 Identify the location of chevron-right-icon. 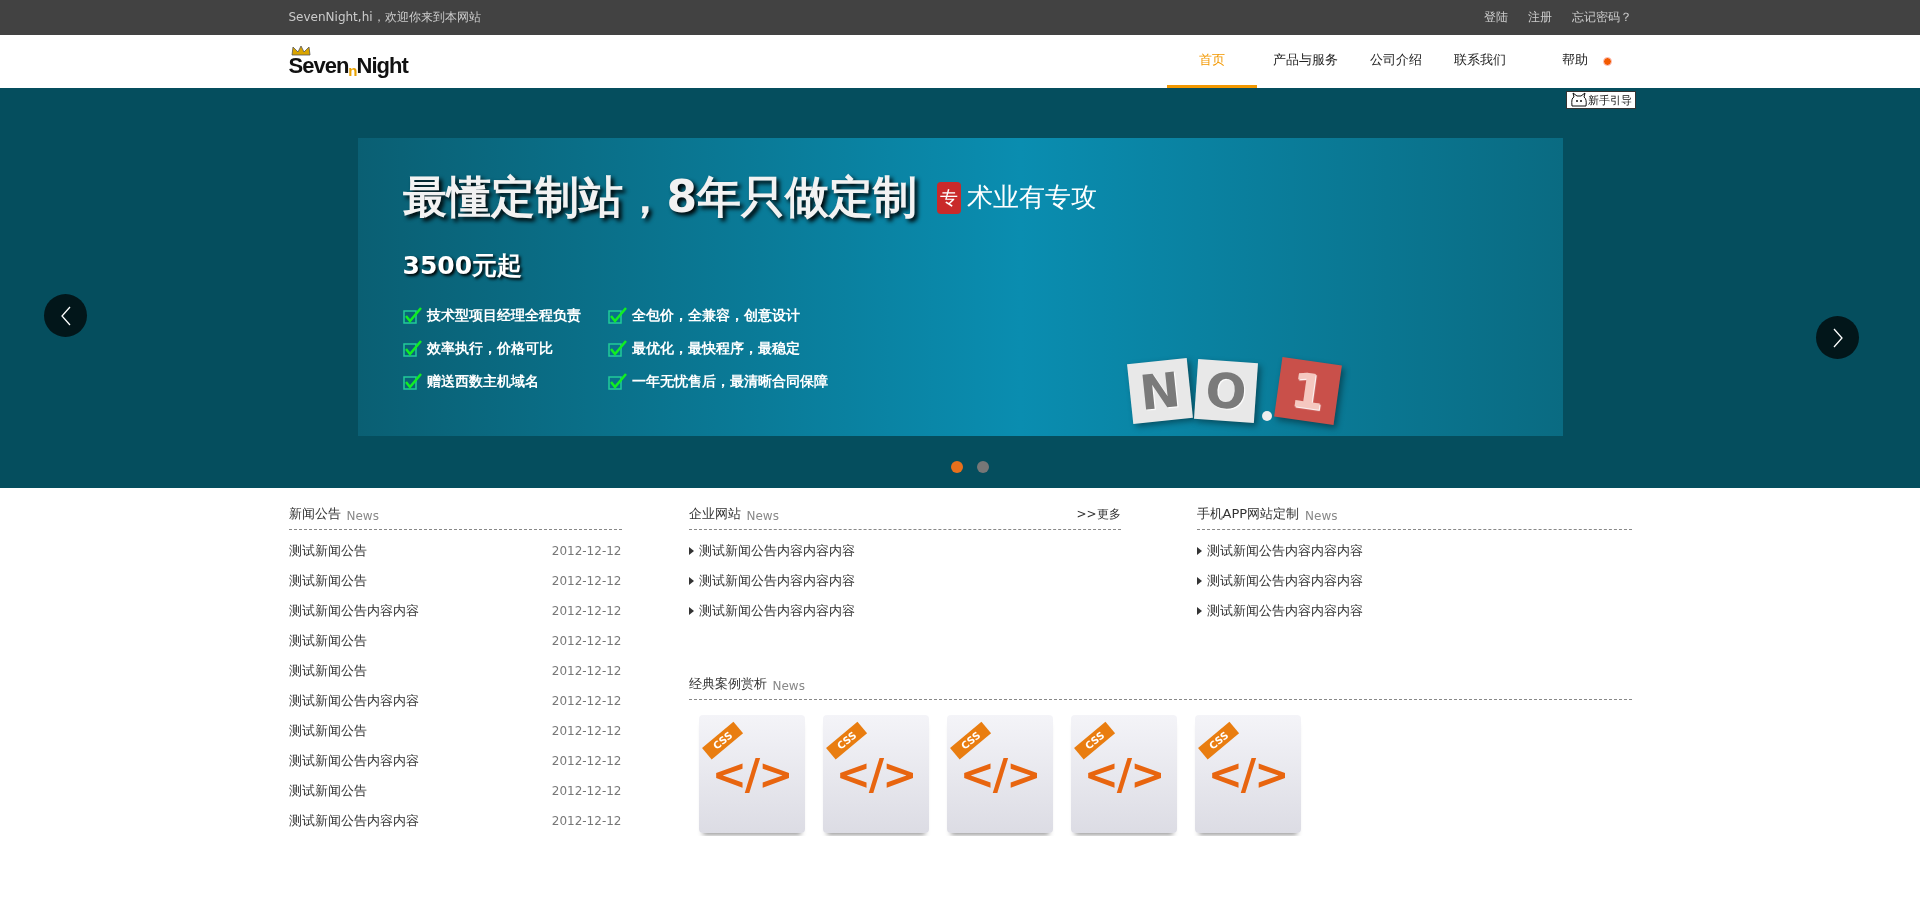
(1837, 337).